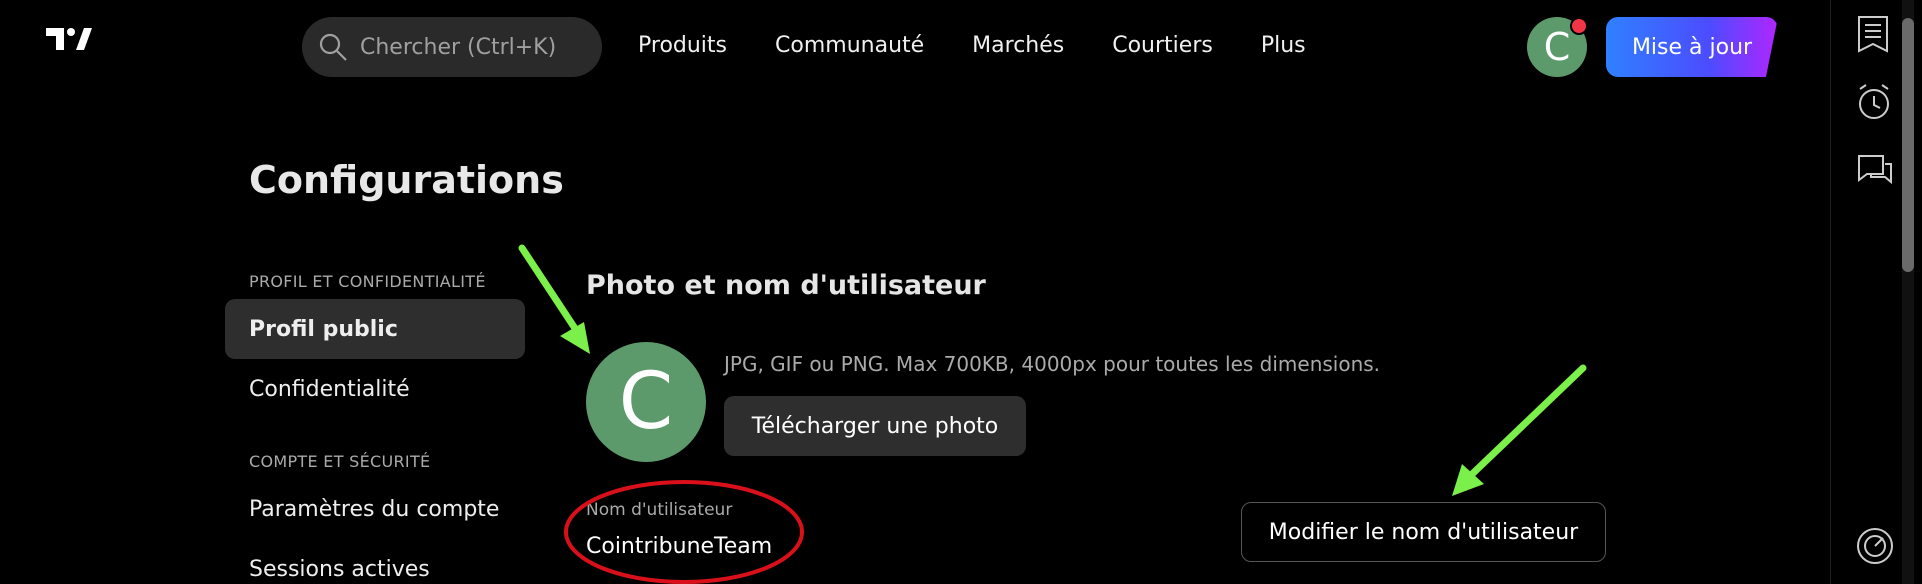  I want to click on annotation-arrow-edit-button, so click(1519, 430).